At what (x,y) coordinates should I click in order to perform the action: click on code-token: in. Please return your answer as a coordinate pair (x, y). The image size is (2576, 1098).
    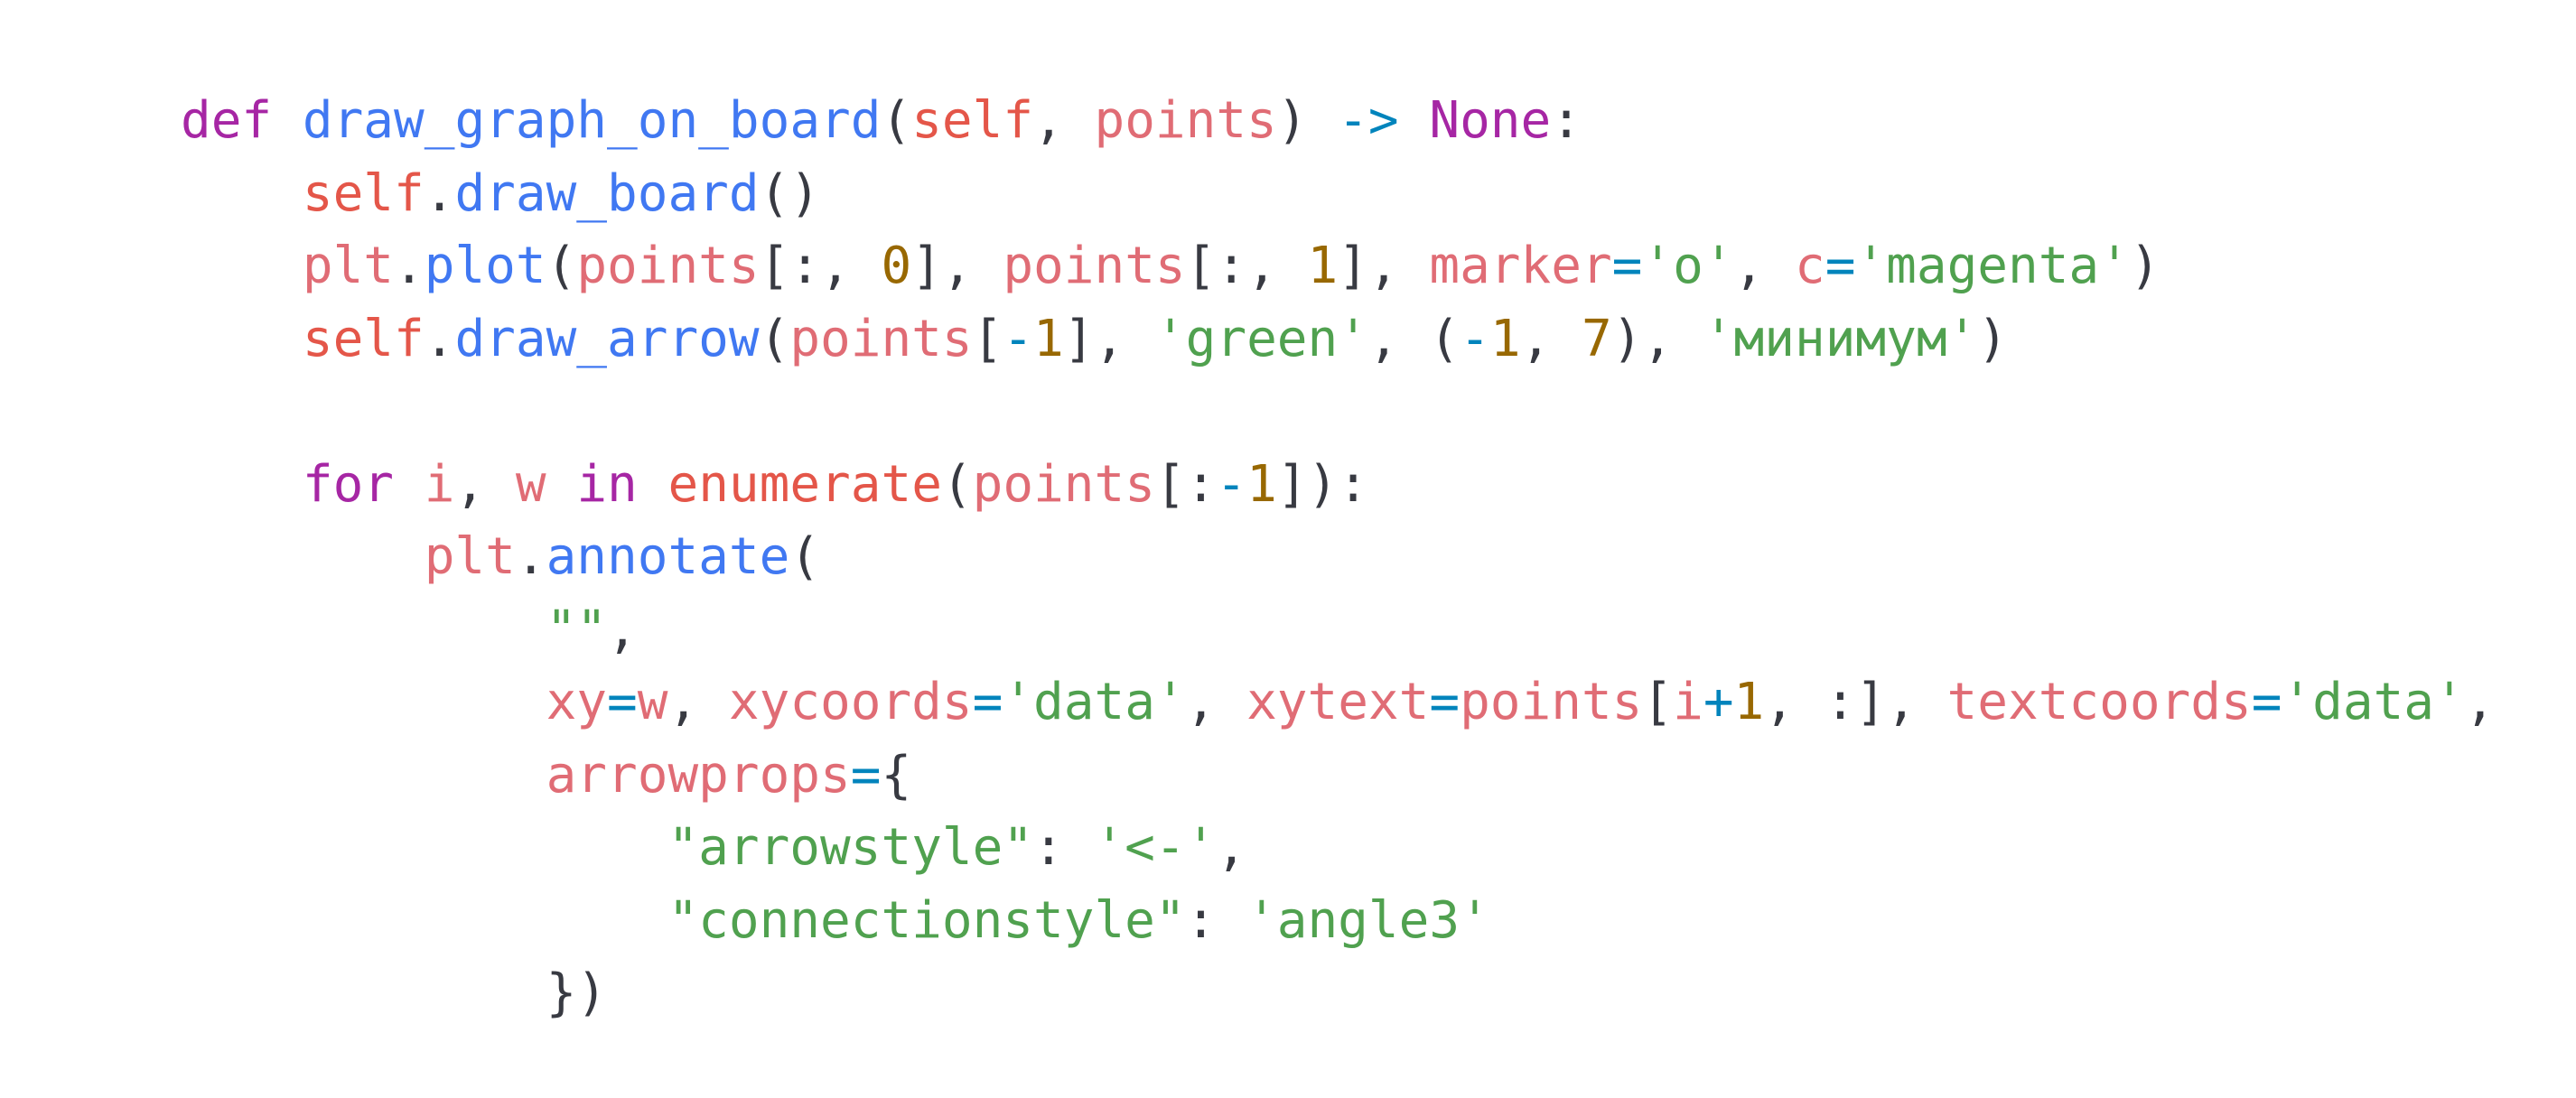
    Looking at the image, I should click on (607, 484).